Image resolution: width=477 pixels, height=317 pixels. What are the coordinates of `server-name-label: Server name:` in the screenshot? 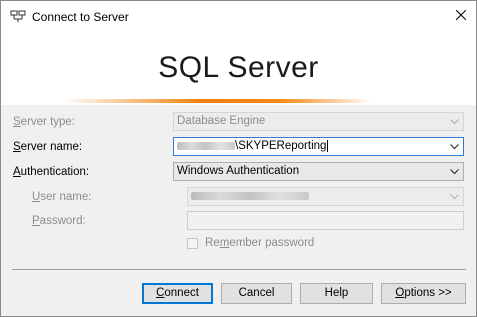 It's located at (48, 147).